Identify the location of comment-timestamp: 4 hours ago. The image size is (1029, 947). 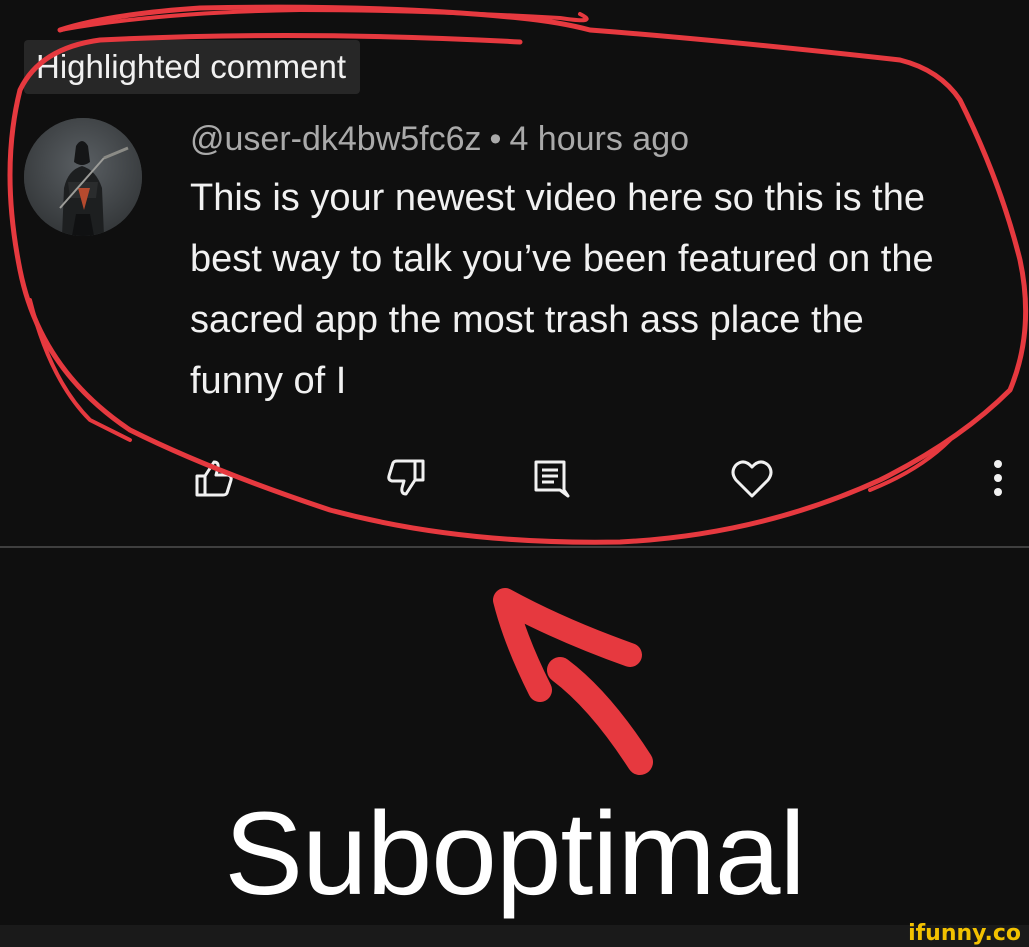
(599, 139).